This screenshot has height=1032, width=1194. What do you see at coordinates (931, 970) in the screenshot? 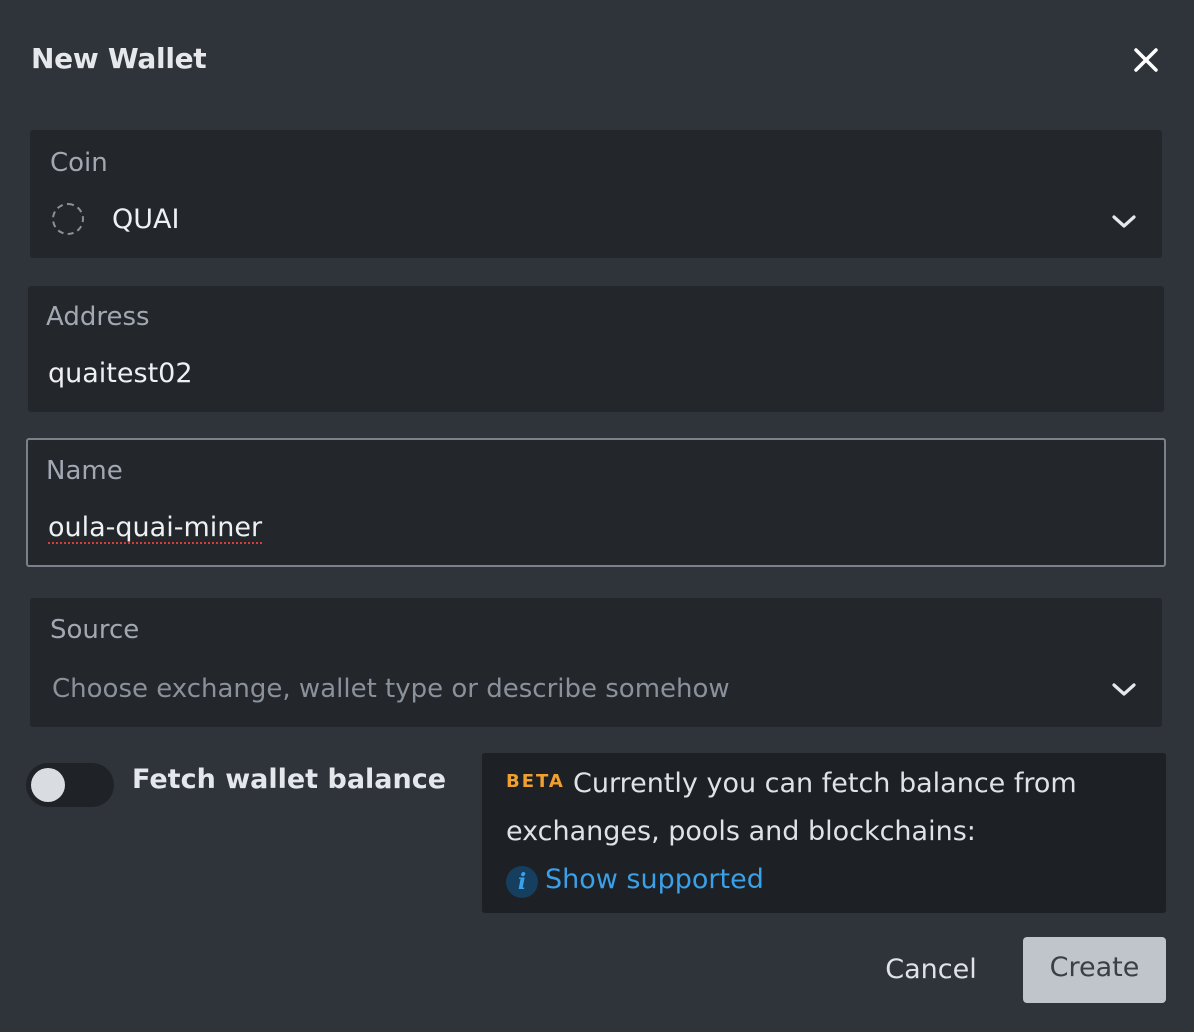
I see `cancel-button: Cancel` at bounding box center [931, 970].